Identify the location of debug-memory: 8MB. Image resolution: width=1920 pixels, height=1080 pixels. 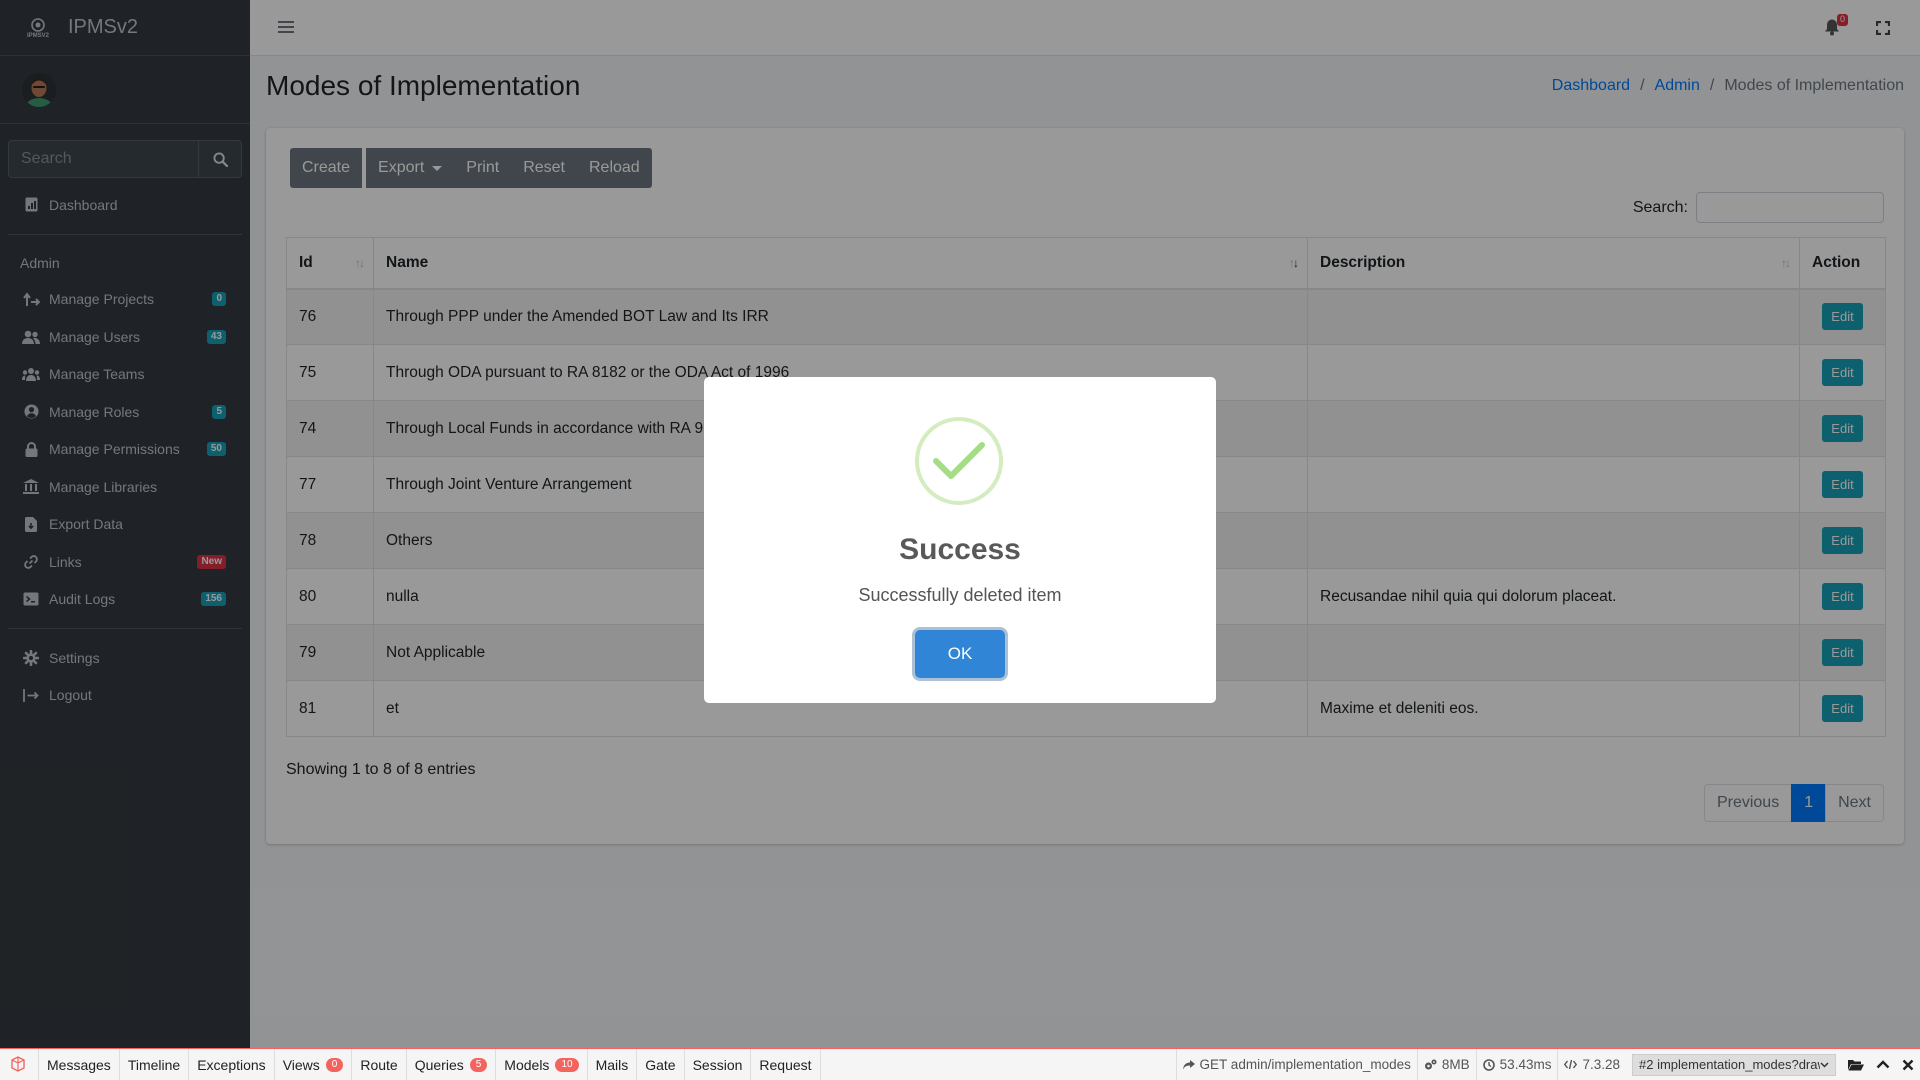
(1446, 1064).